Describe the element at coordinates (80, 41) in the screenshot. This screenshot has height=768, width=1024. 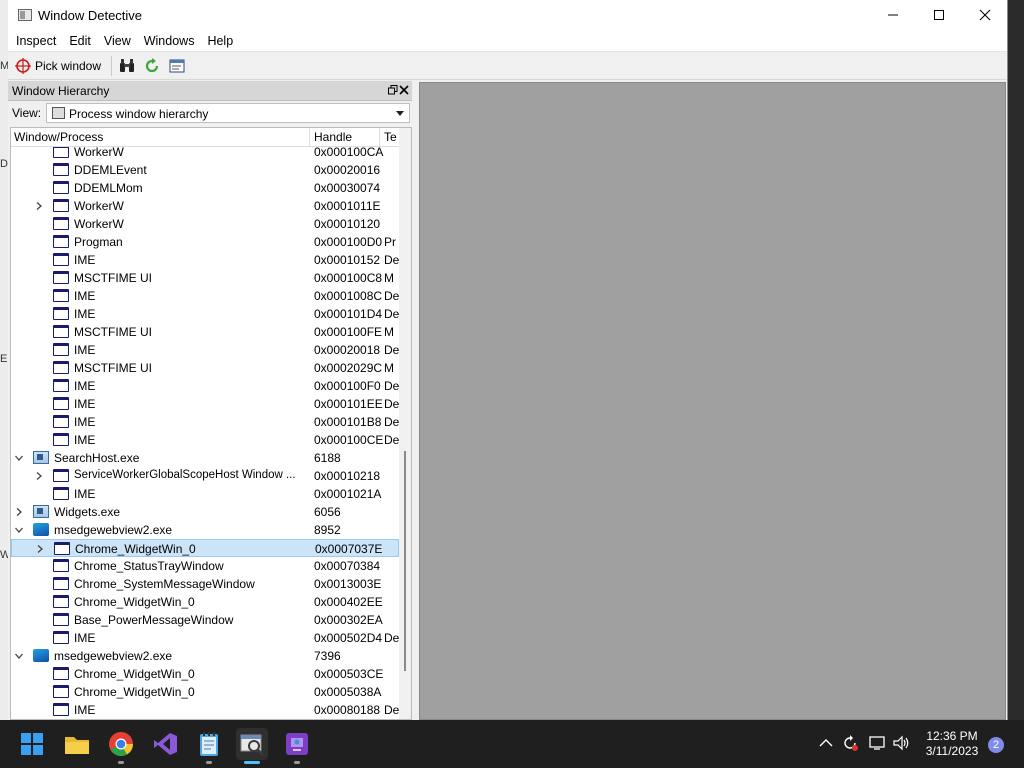
I see `menu-edit: Edit` at that location.